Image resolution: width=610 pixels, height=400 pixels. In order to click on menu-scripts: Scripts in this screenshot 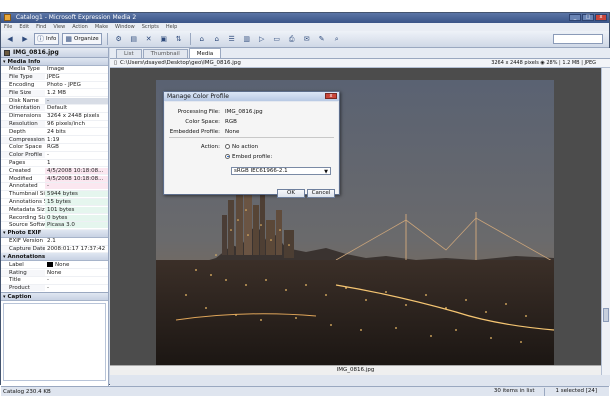, I will do `click(150, 27)`.